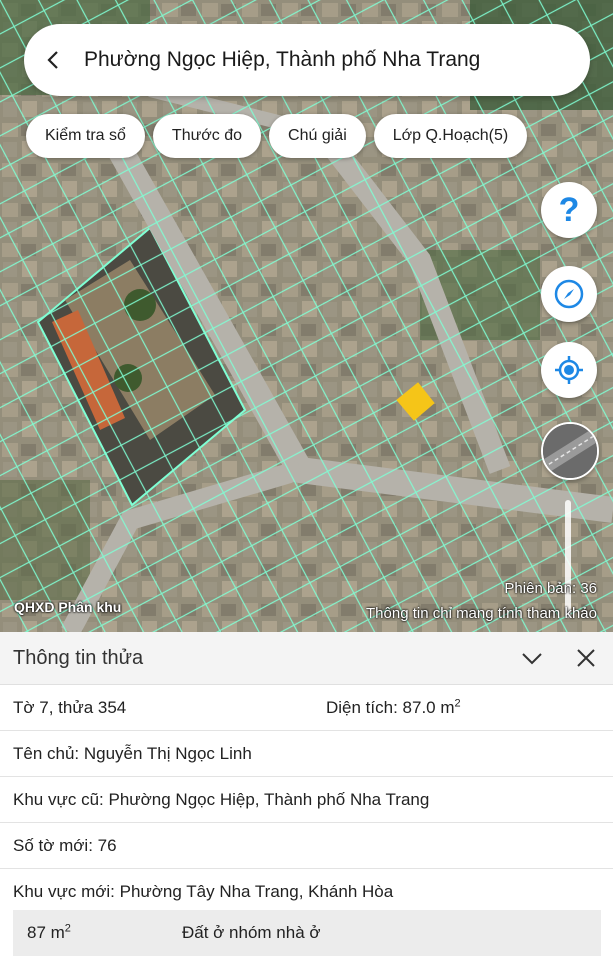 This screenshot has width=613, height=960. Describe the element at coordinates (49, 932) in the screenshot. I see `land-use-area: 87 m2` at that location.